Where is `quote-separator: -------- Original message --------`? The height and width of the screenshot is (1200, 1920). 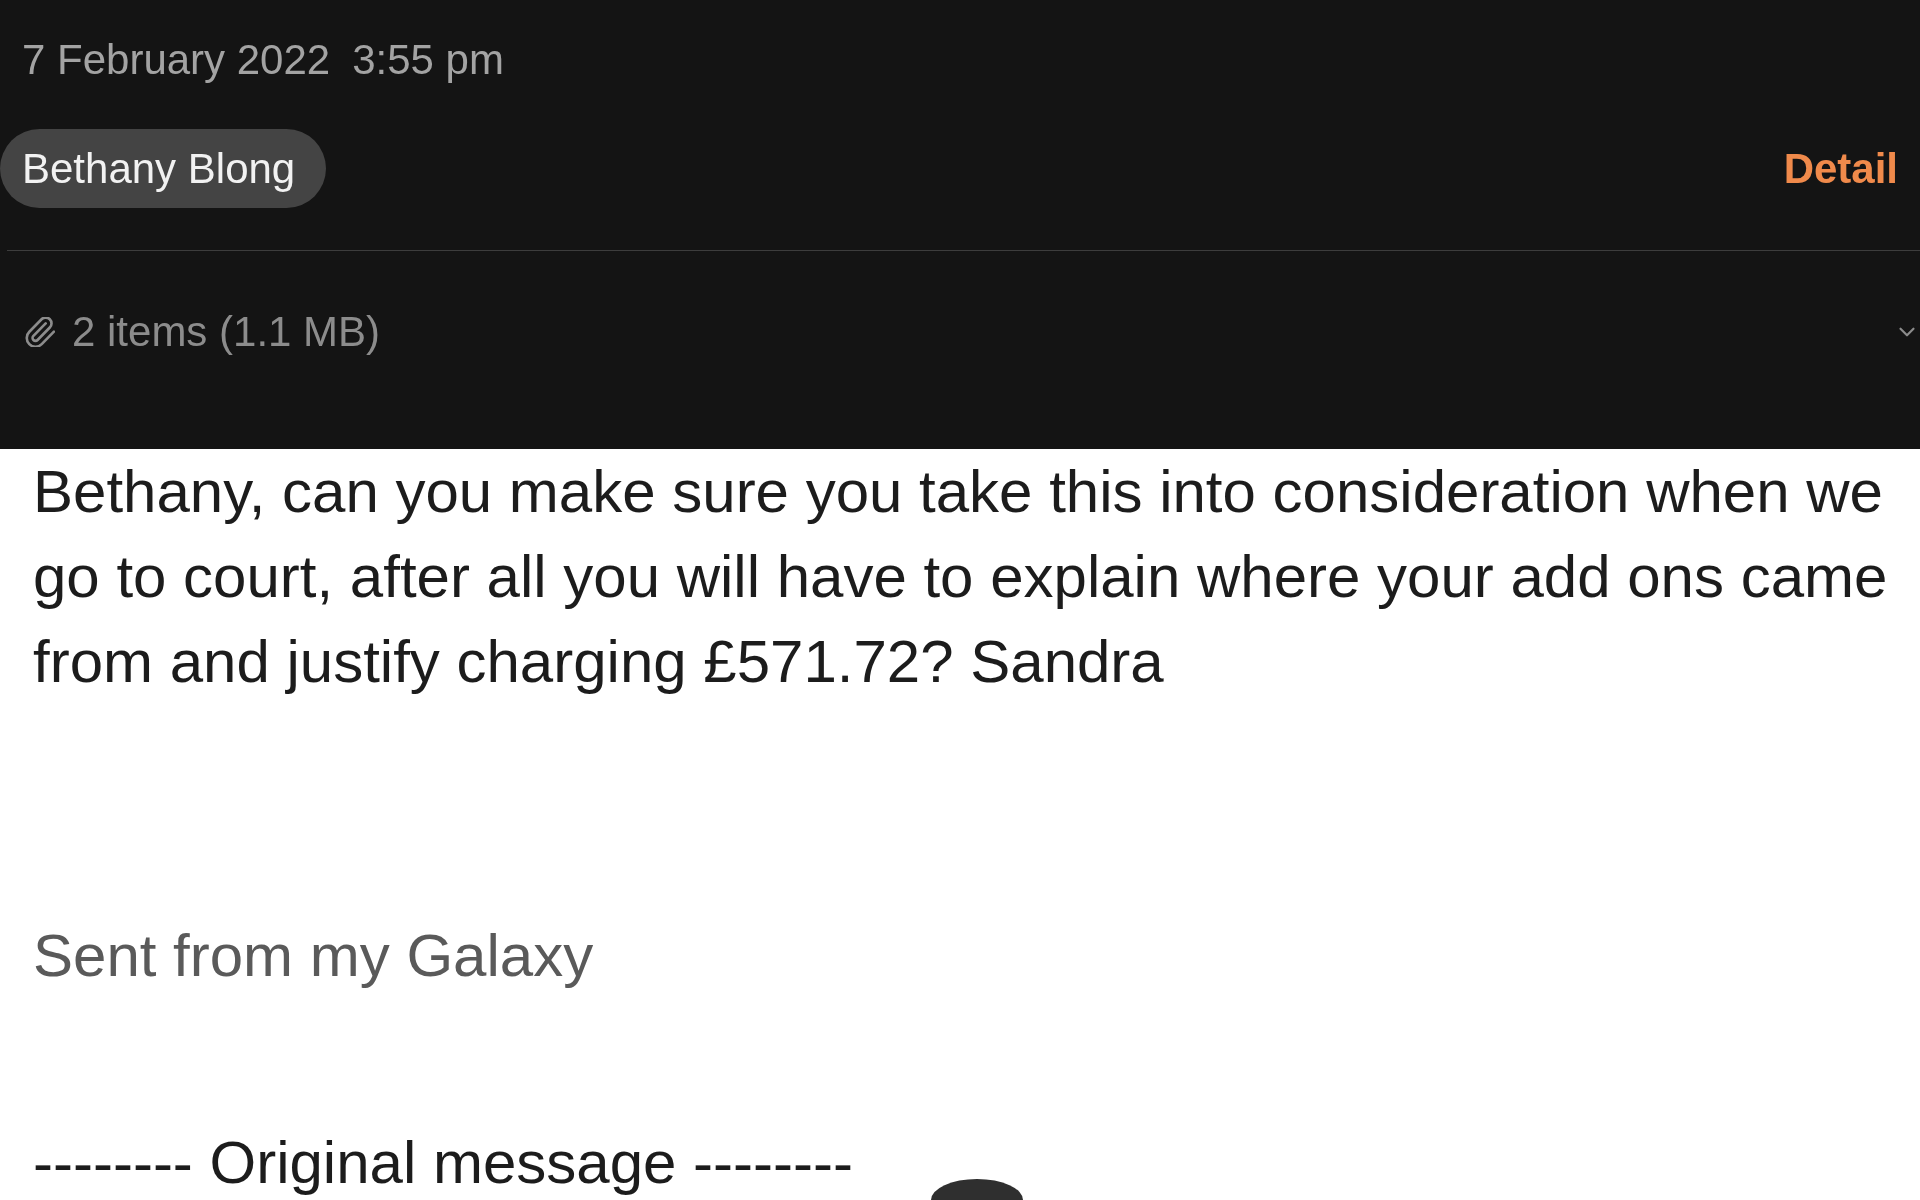
quote-separator: -------- Original message -------- is located at coordinates (443, 1163).